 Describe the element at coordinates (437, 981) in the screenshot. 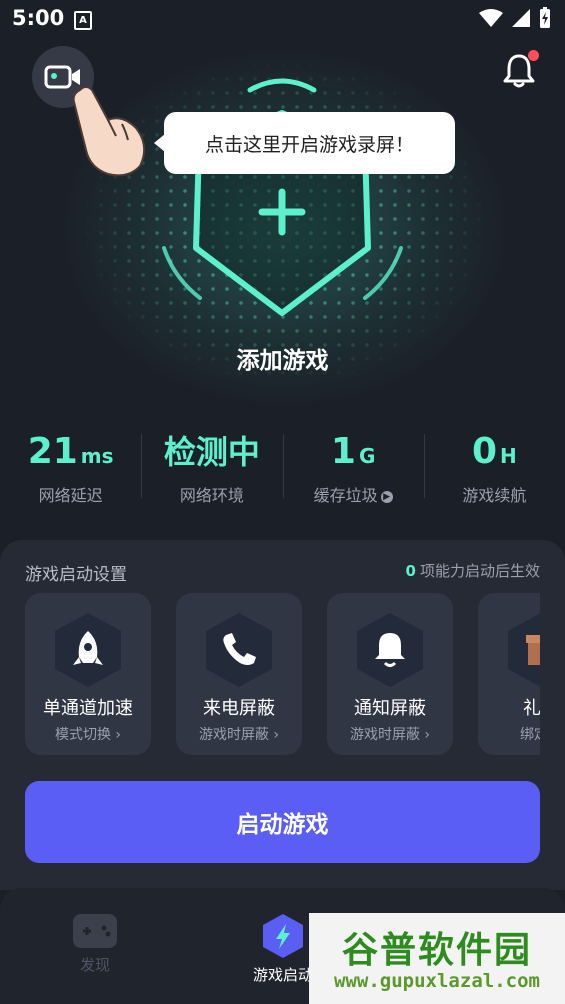

I see `watermark-url: www.gupuxlazal.com` at that location.